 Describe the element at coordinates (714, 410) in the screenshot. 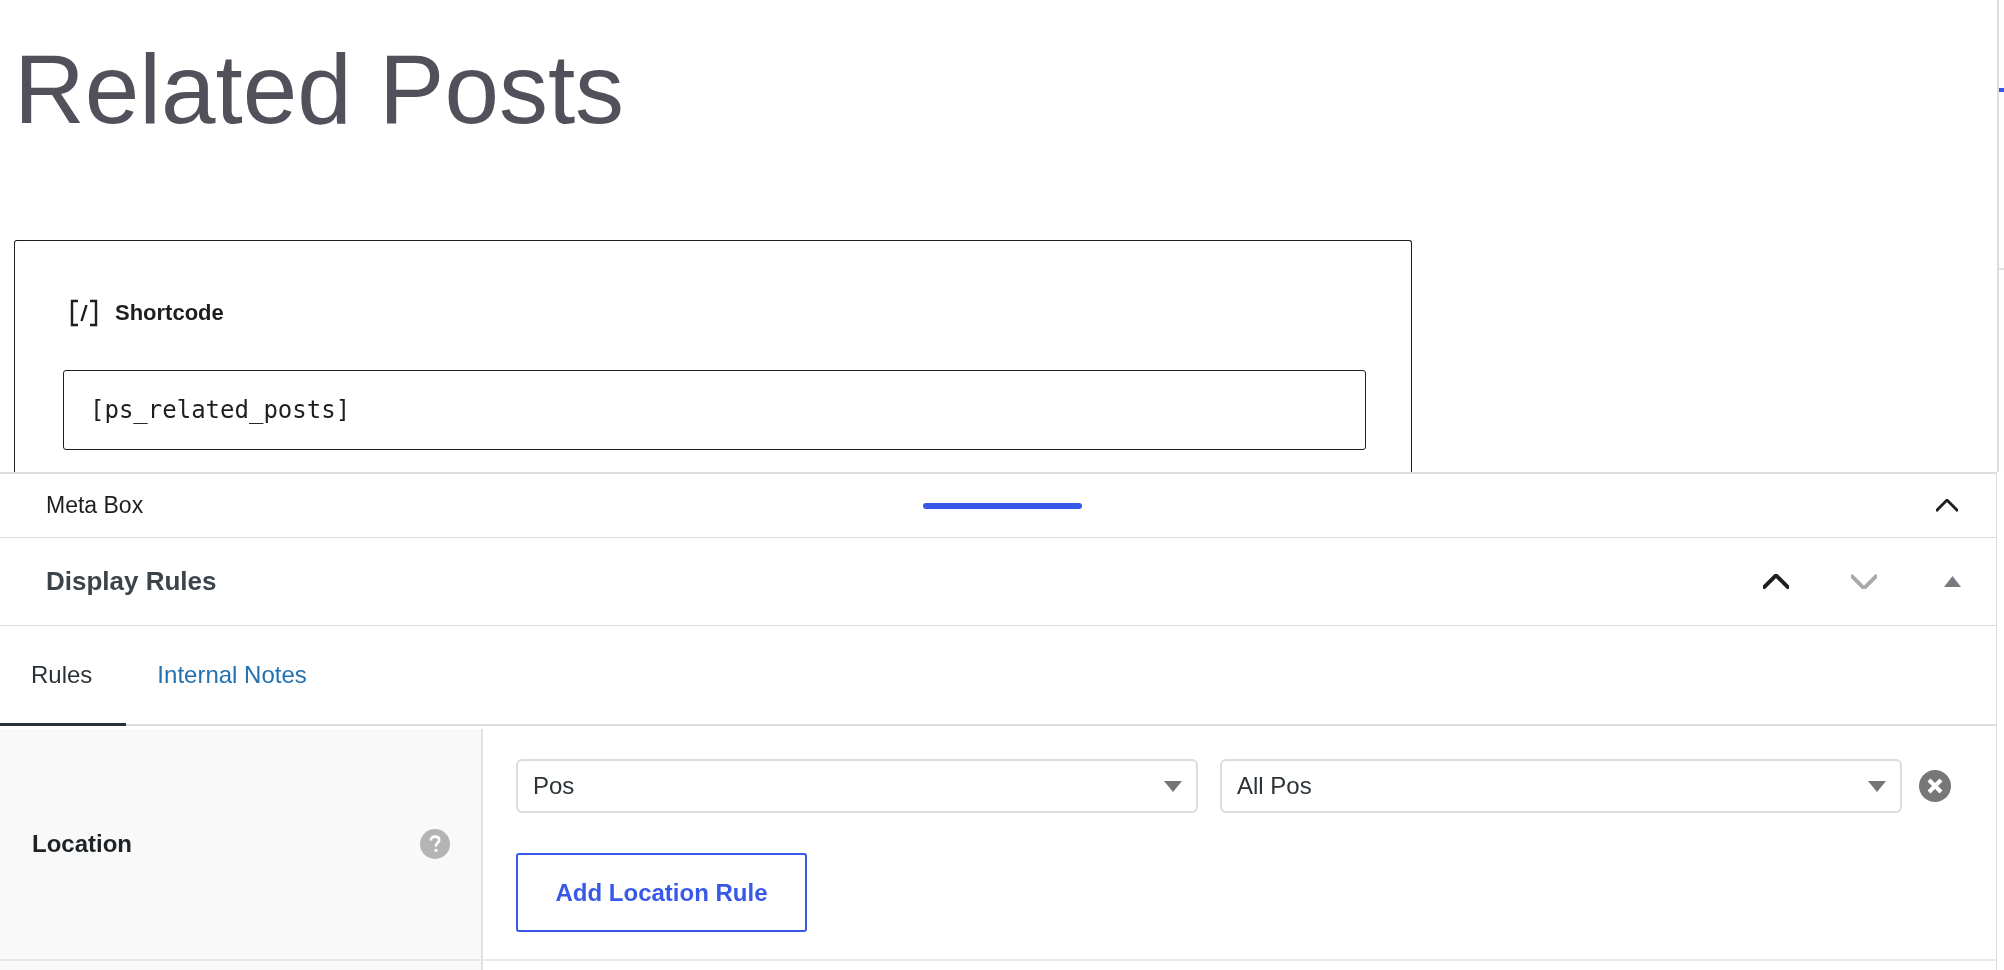

I see `shortcode-field: [ps_related_posts]` at that location.